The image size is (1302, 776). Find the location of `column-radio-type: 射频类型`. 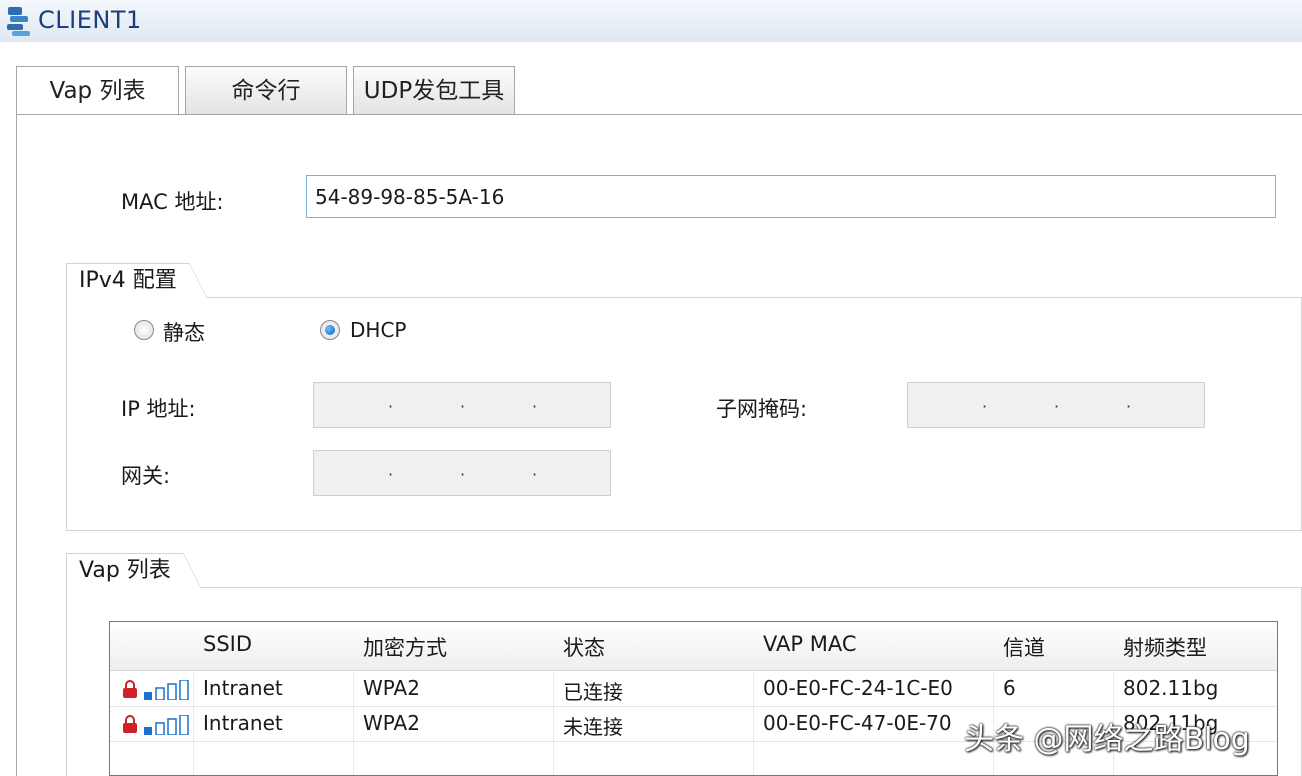

column-radio-type: 射频类型 is located at coordinates (1165, 647).